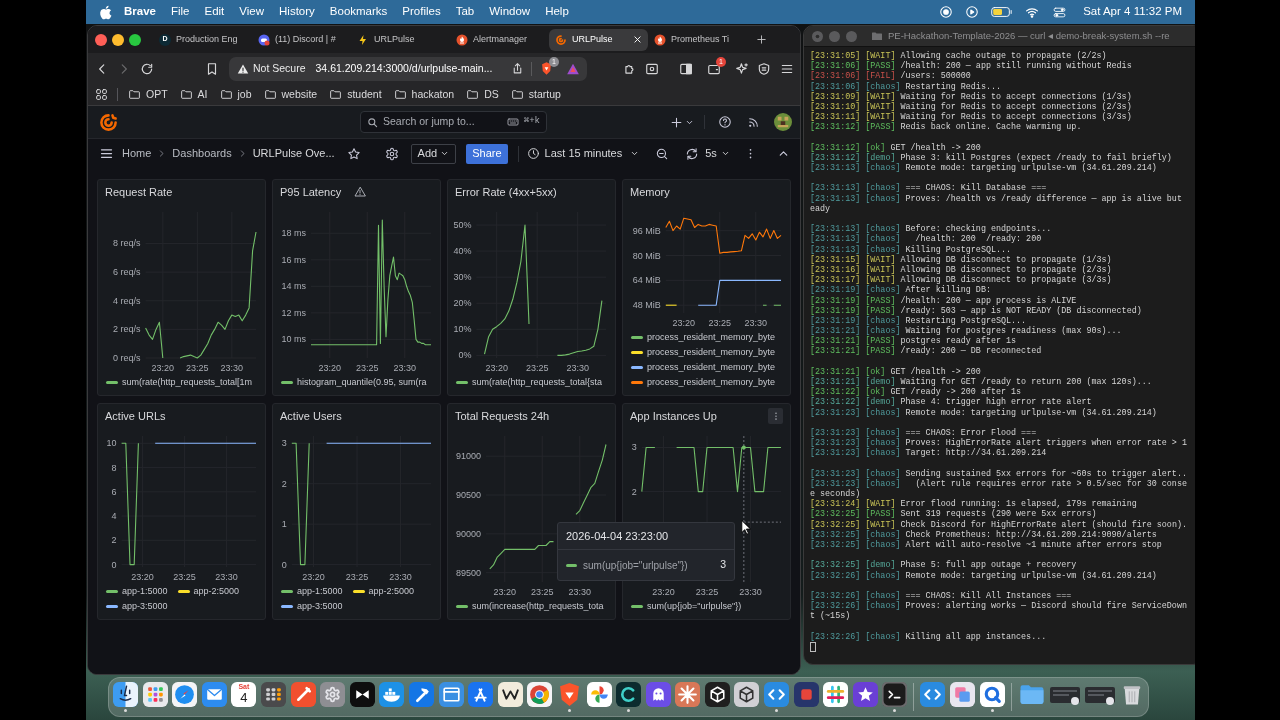 The image size is (1280, 720). I want to click on share-icon, so click(517, 68).